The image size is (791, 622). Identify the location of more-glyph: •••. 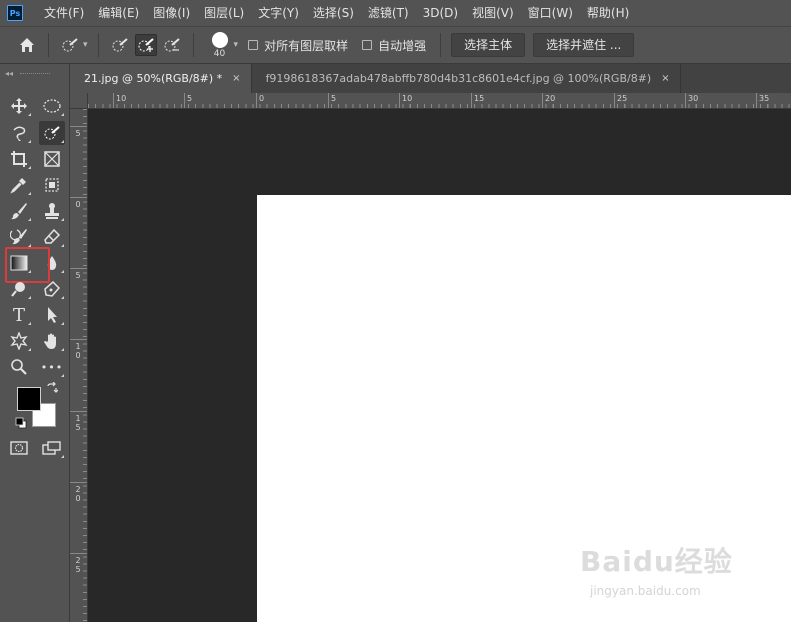
(52, 367).